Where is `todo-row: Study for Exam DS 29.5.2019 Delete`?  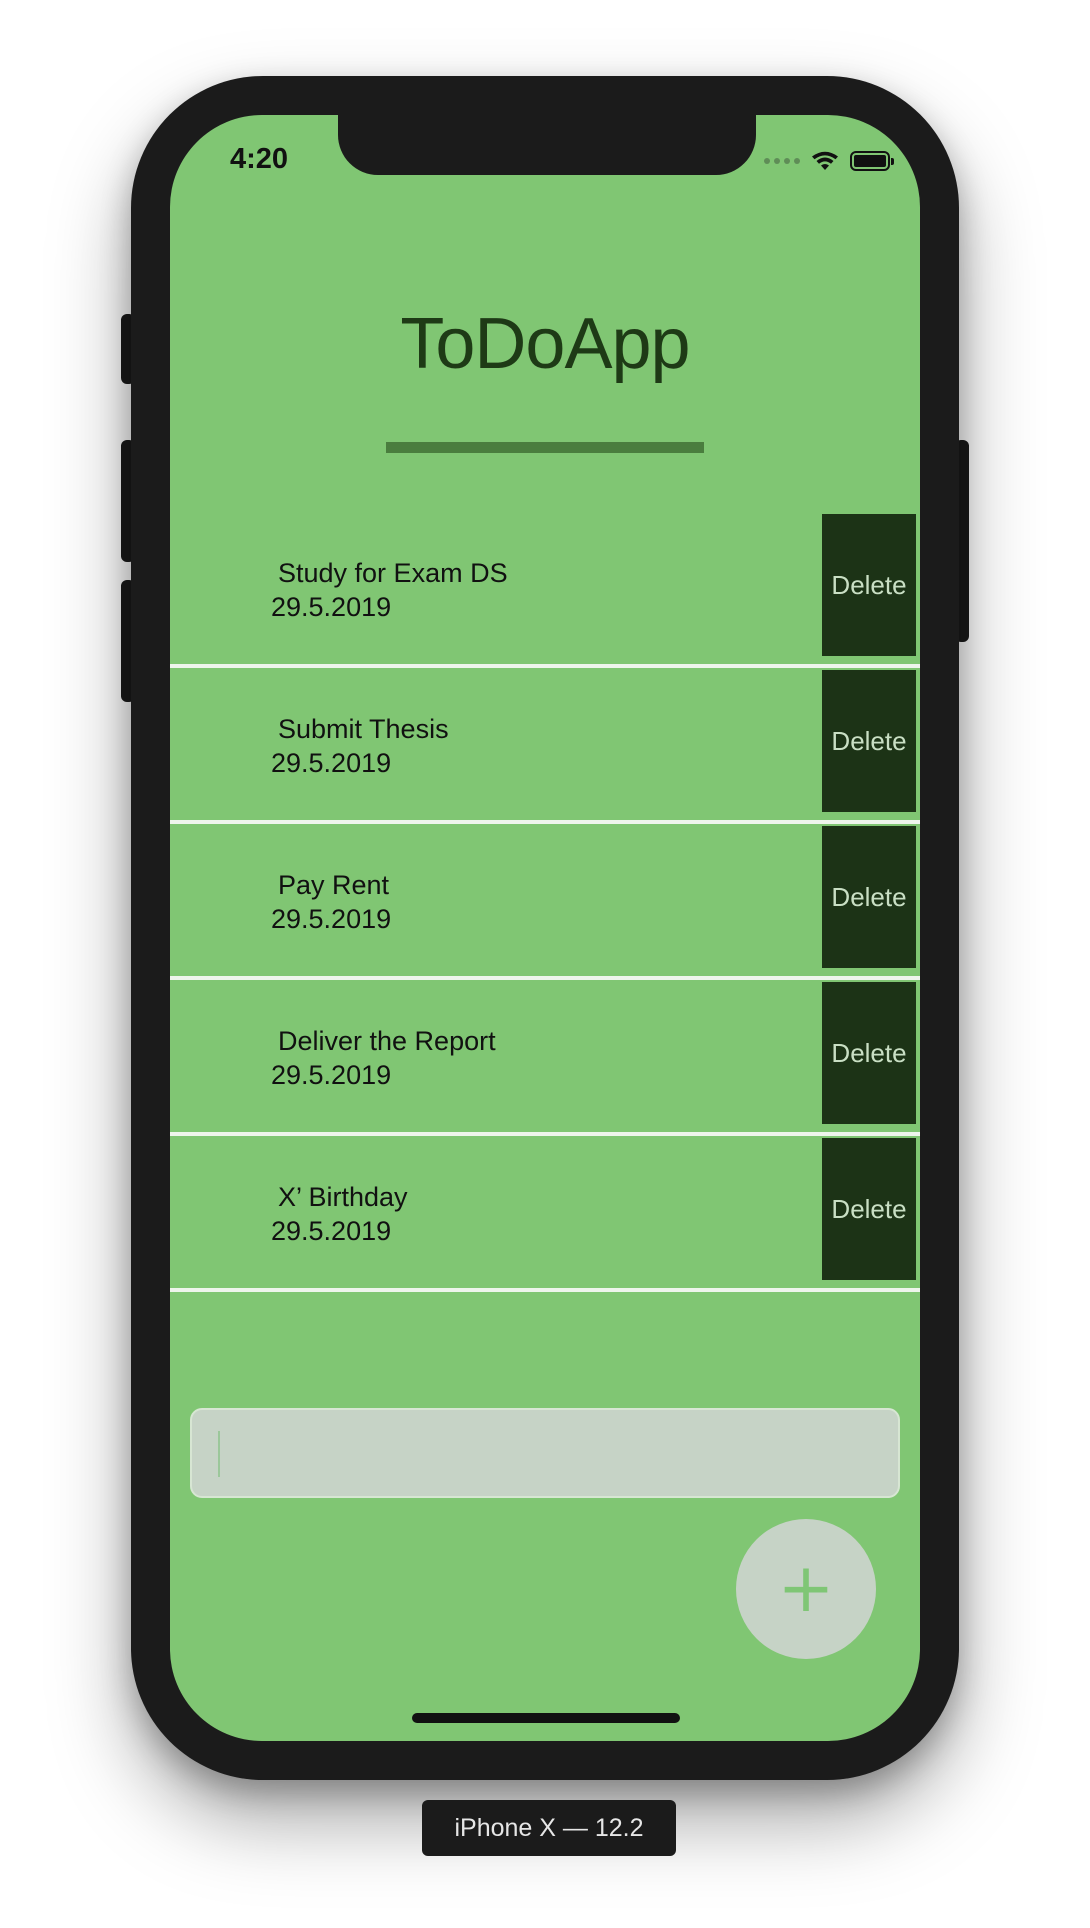
todo-row: Study for Exam DS 29.5.2019 Delete is located at coordinates (545, 590).